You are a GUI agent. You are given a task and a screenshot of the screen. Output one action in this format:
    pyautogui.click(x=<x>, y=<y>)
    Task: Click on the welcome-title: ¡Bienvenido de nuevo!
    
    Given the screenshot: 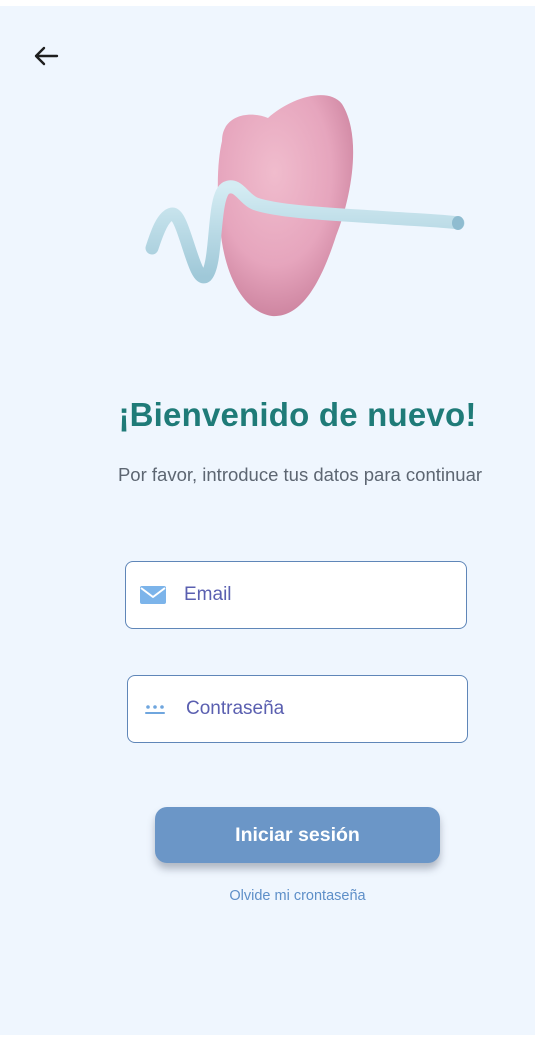 What is the action you would take?
    pyautogui.click(x=297, y=414)
    